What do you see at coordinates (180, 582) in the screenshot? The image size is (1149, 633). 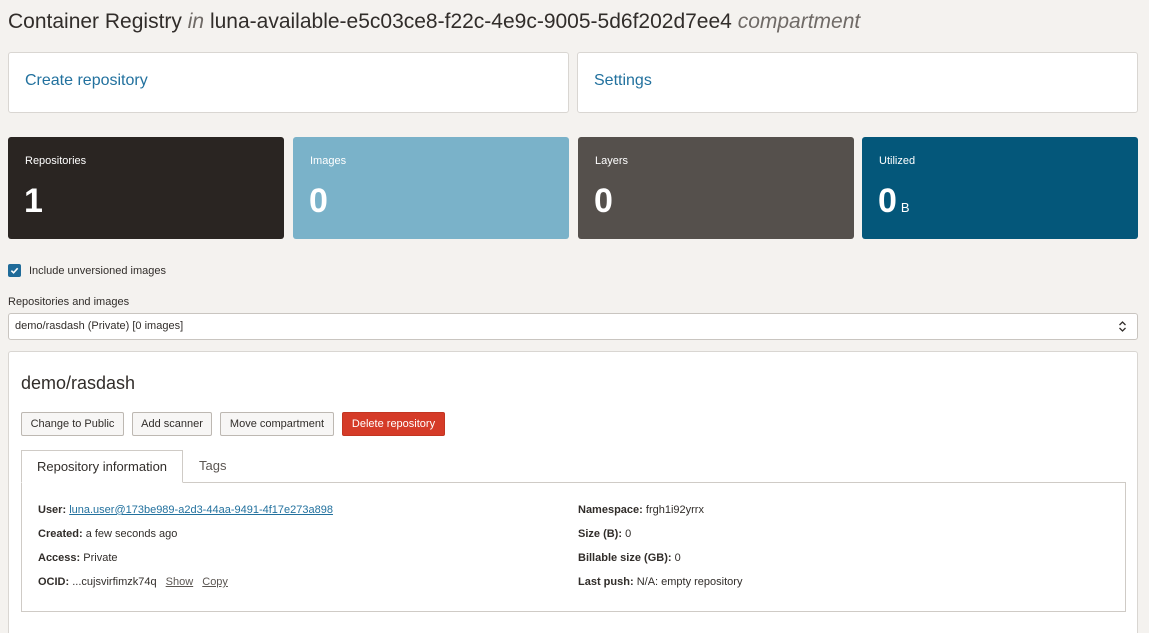 I see `ocid-show-link: Show` at bounding box center [180, 582].